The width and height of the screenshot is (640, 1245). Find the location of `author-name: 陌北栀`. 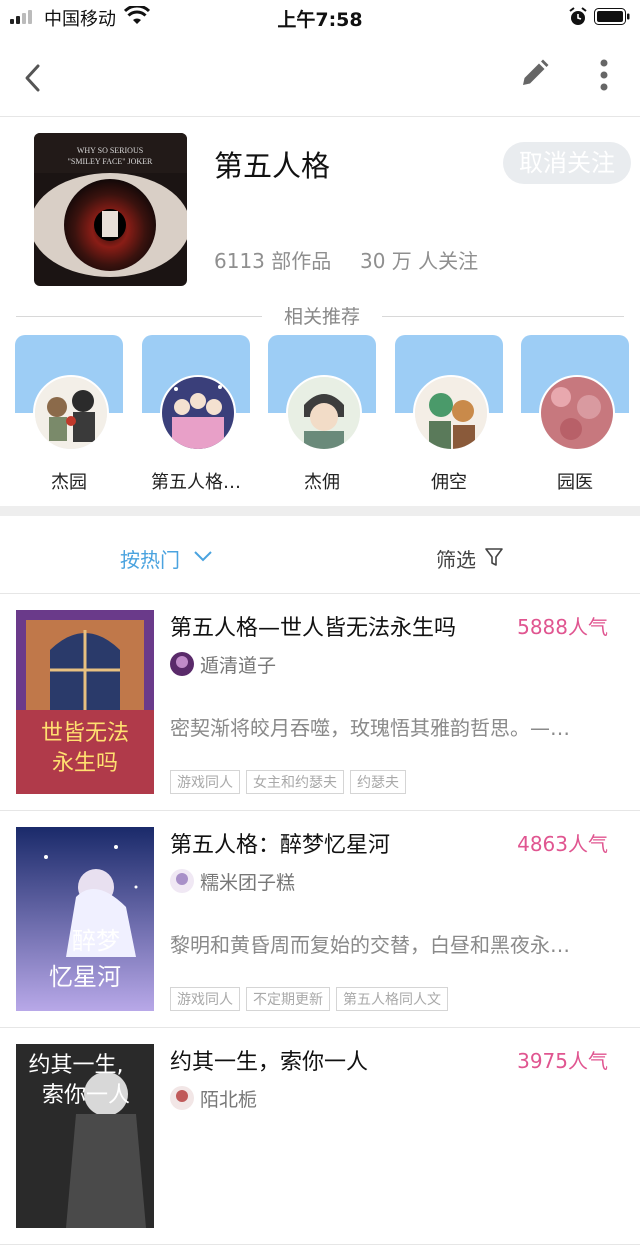

author-name: 陌北栀 is located at coordinates (228, 1098).